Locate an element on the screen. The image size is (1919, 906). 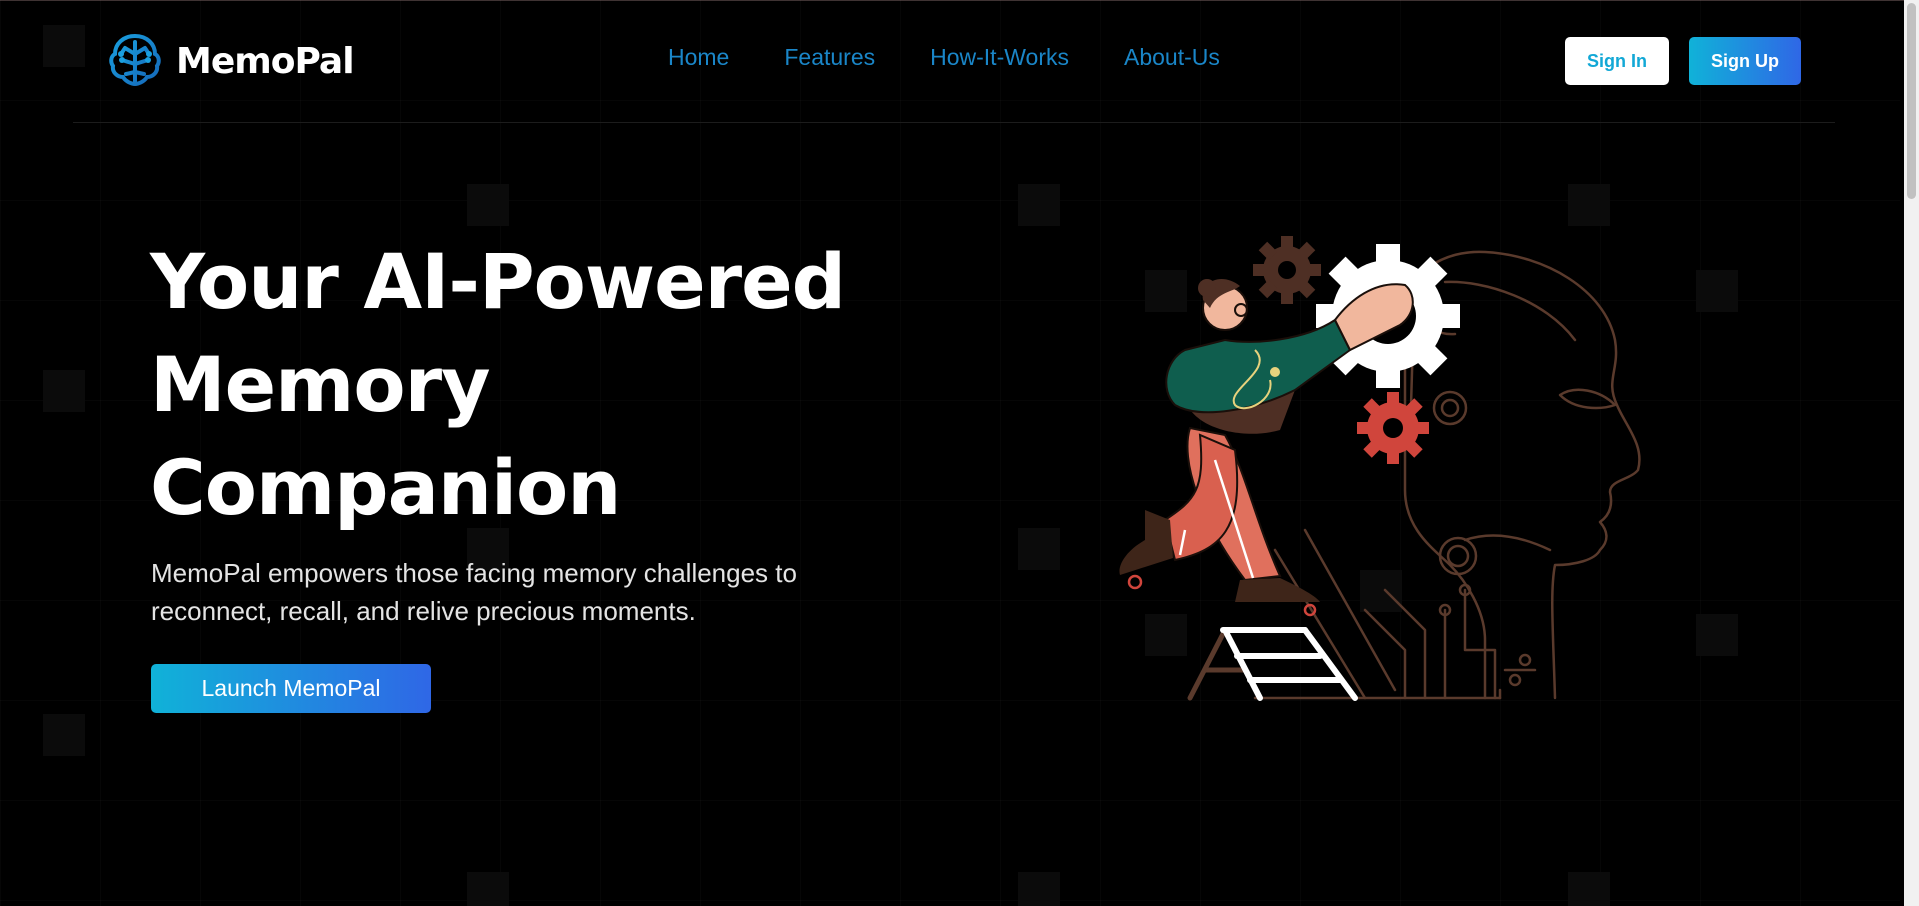
nav-link-features: Features is located at coordinates (829, 57).